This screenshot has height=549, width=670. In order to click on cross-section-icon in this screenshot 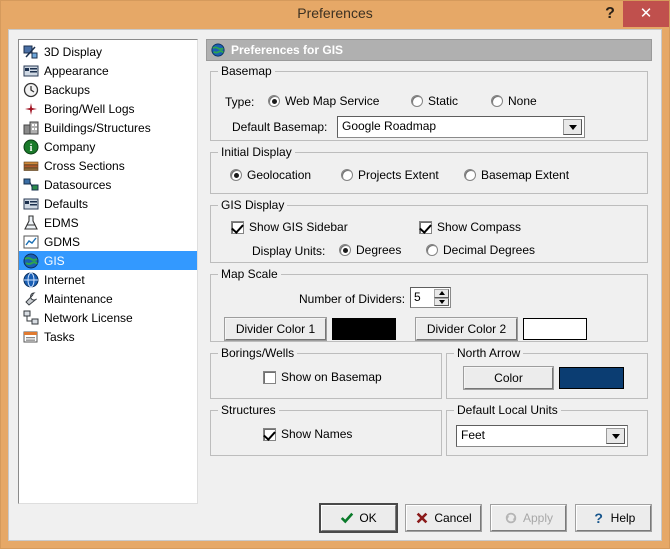, I will do `click(31, 166)`.